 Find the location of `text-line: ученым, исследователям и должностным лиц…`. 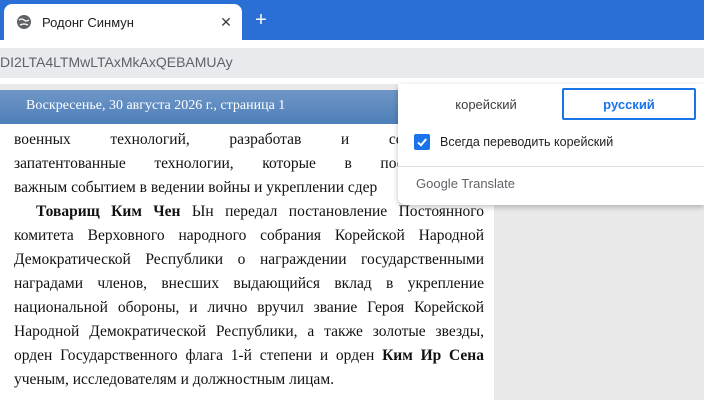

text-line: ученым, исследователям и должностным лиц… is located at coordinates (174, 379).